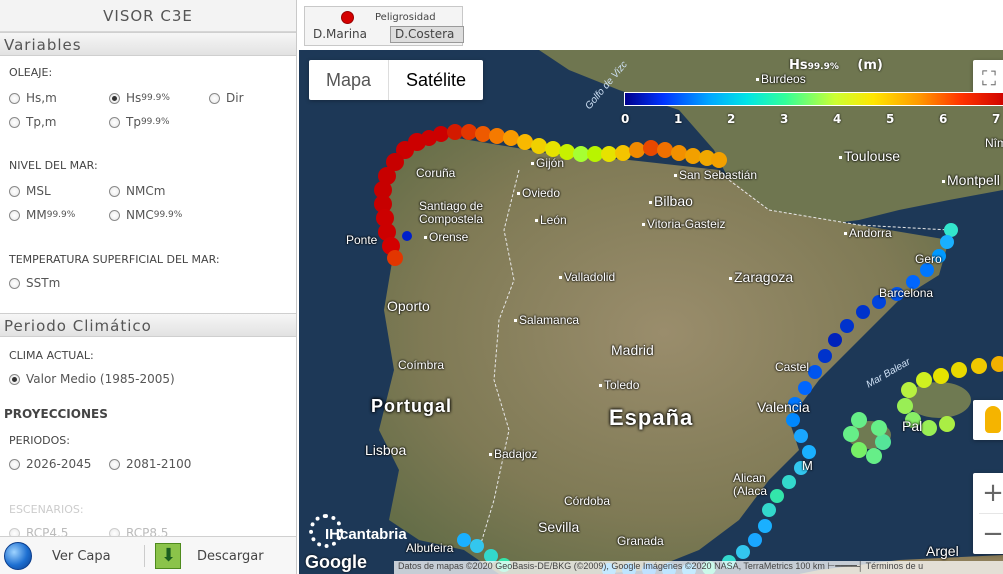 The height and width of the screenshot is (574, 1003). Describe the element at coordinates (408, 306) in the screenshot. I see `city-label: Oporto` at that location.